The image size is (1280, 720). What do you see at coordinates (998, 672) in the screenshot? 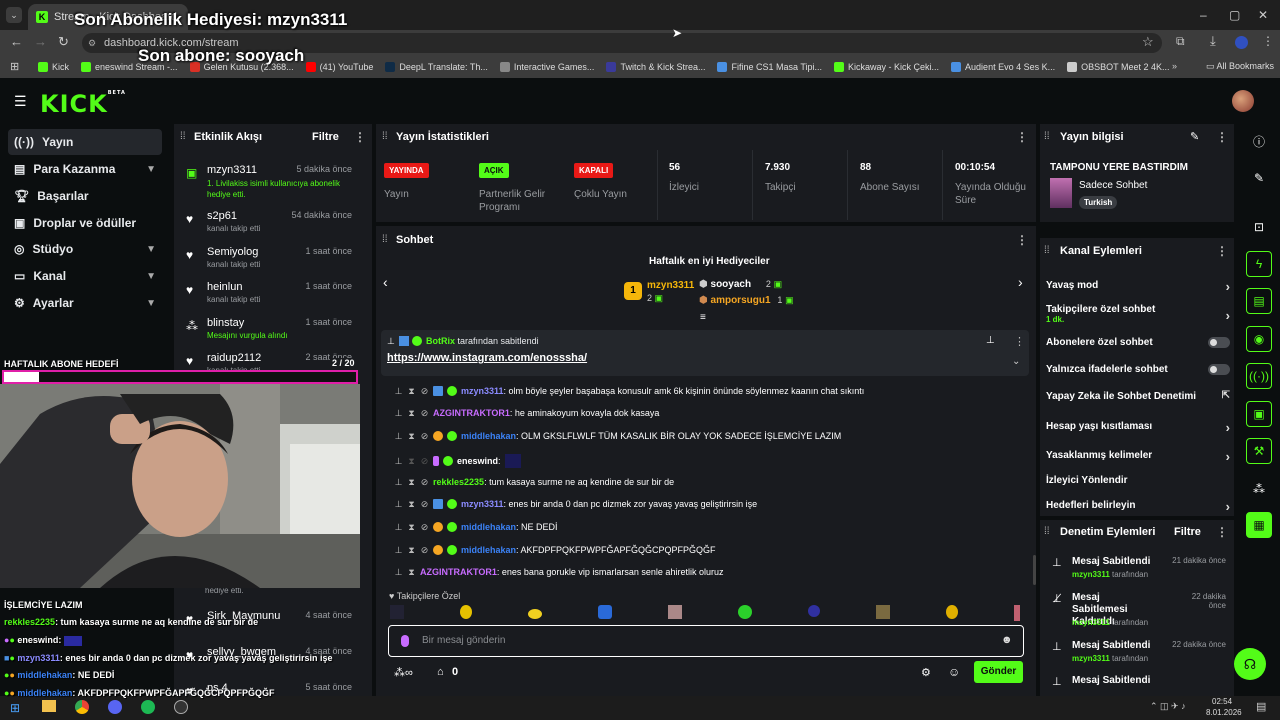
I see `send-button: Gönder` at bounding box center [998, 672].